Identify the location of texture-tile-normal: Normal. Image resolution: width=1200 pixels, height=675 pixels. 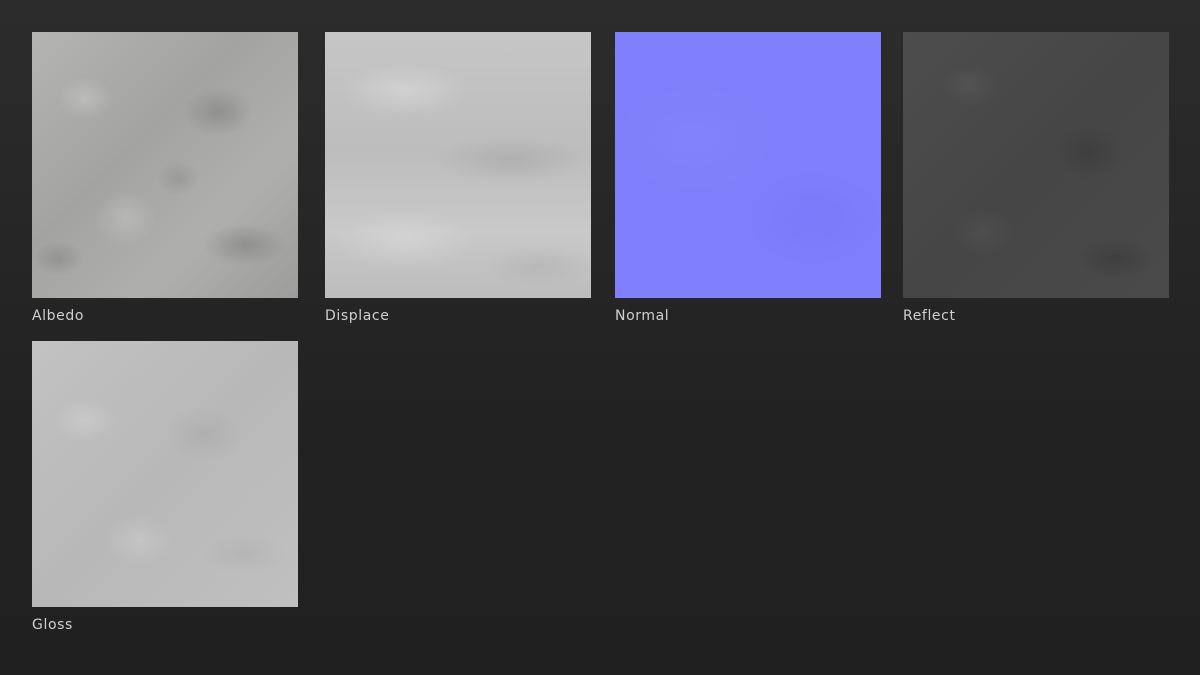
(748, 178).